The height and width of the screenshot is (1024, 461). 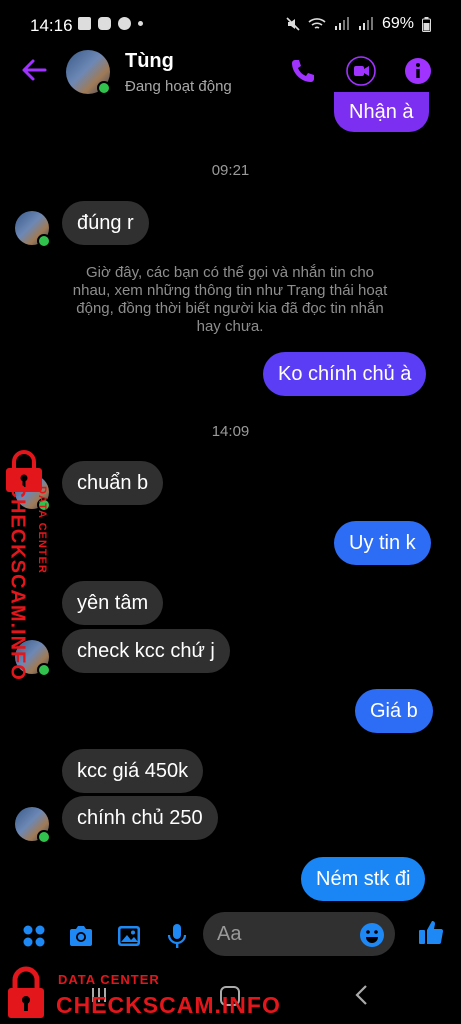 I want to click on more-notifications-icon, so click(x=140, y=23).